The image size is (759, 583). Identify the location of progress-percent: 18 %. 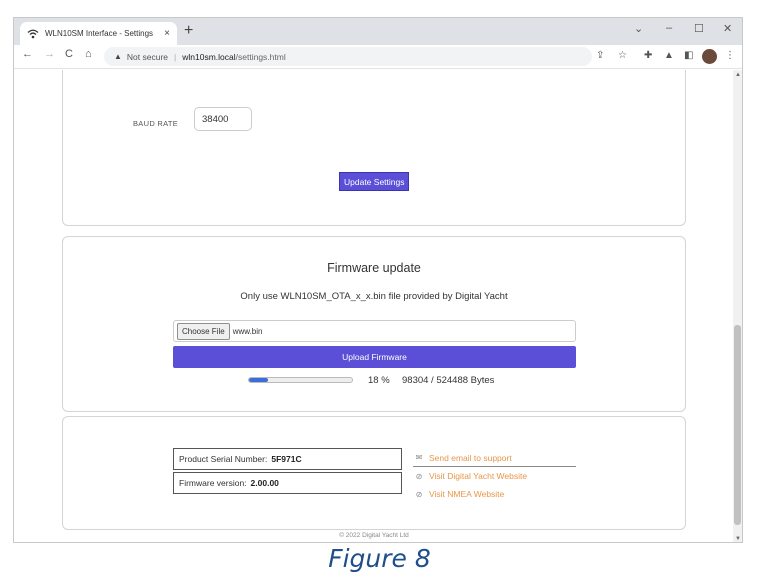
(379, 380).